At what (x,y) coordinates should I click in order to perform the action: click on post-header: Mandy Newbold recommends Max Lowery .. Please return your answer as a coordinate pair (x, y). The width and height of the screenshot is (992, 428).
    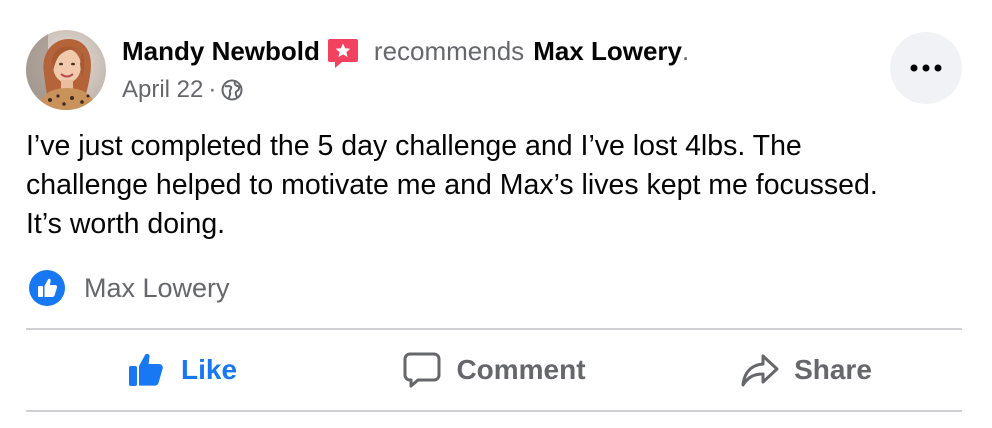
    Looking at the image, I should click on (405, 51).